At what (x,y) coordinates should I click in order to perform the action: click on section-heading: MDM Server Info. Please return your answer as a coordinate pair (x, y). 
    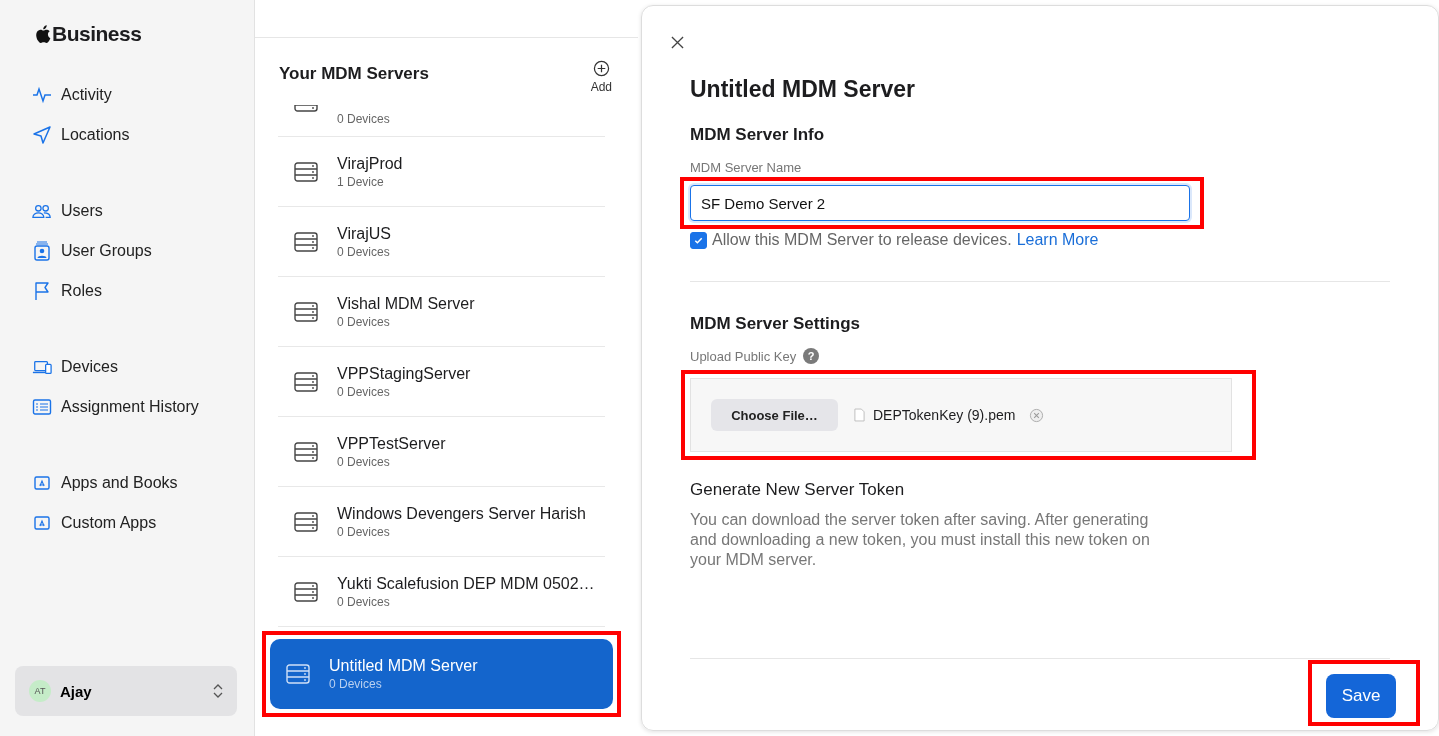
    Looking at the image, I should click on (758, 135).